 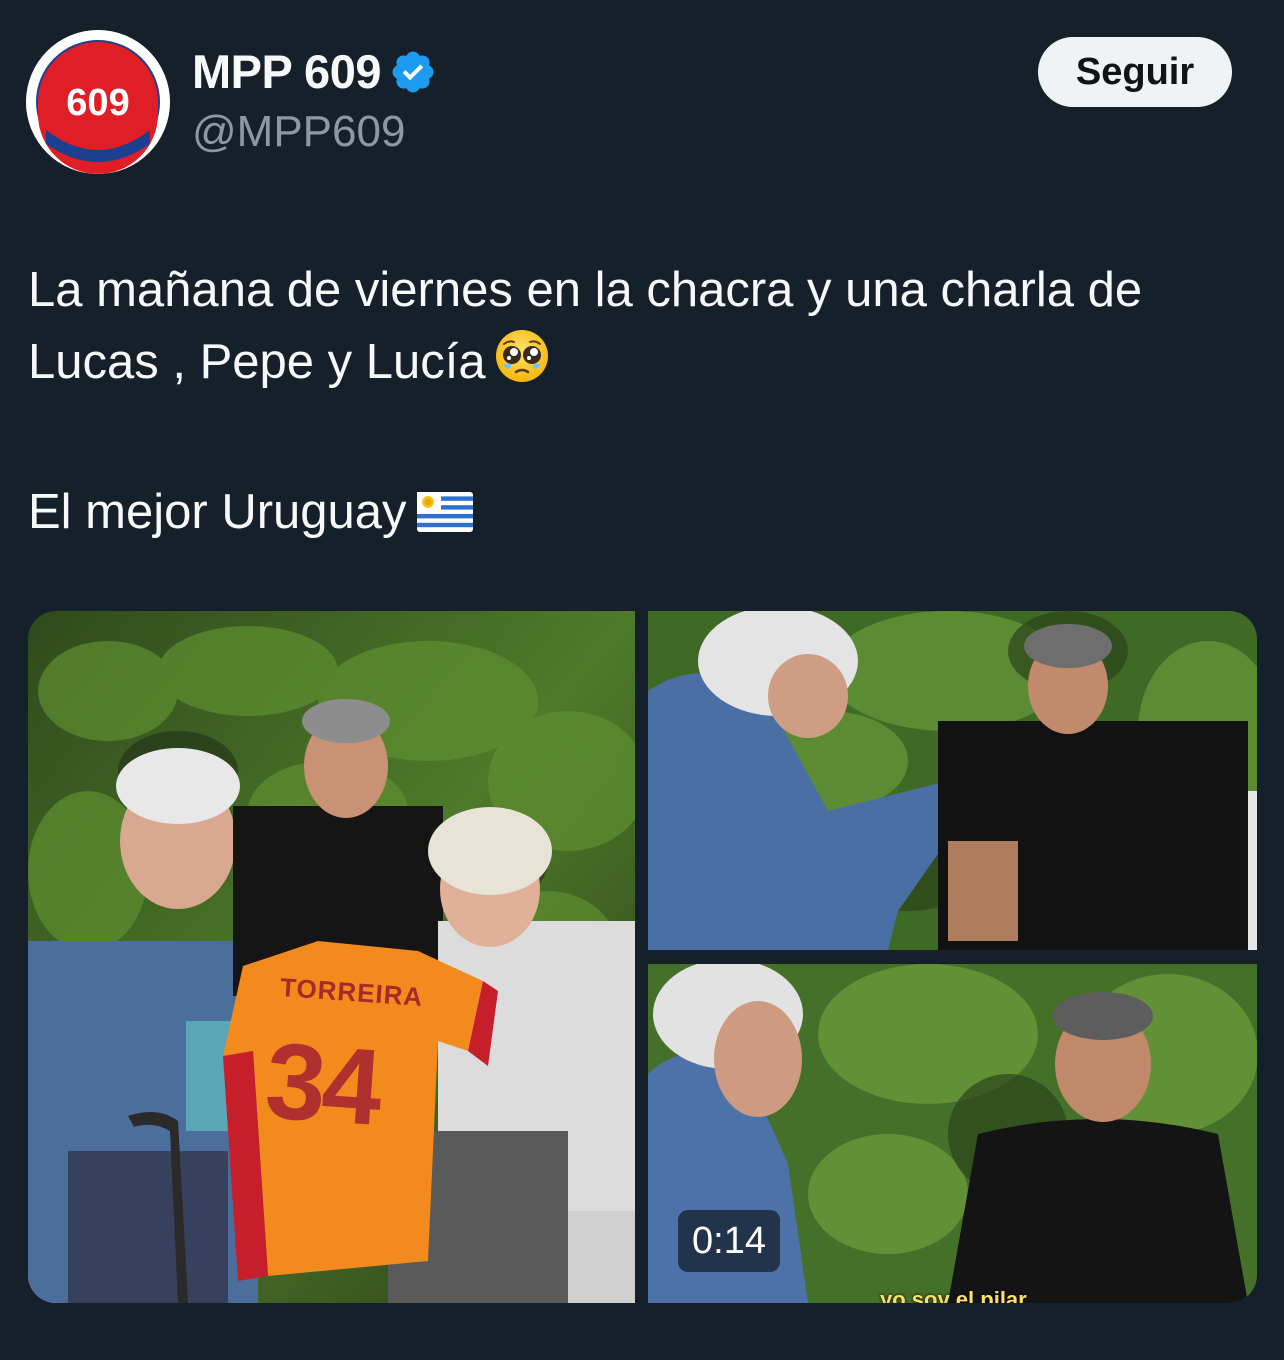 What do you see at coordinates (322, 1083) in the screenshot?
I see `jersey-number-text: 34` at bounding box center [322, 1083].